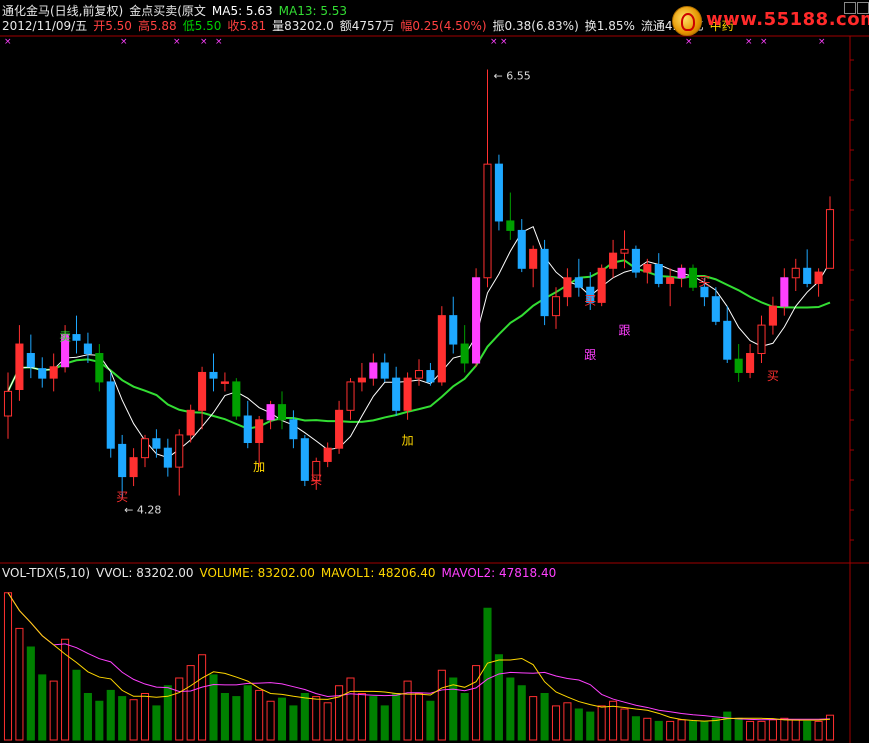 The width and height of the screenshot is (869, 743). What do you see at coordinates (863, 8) in the screenshot?
I see `window-close-icon` at bounding box center [863, 8].